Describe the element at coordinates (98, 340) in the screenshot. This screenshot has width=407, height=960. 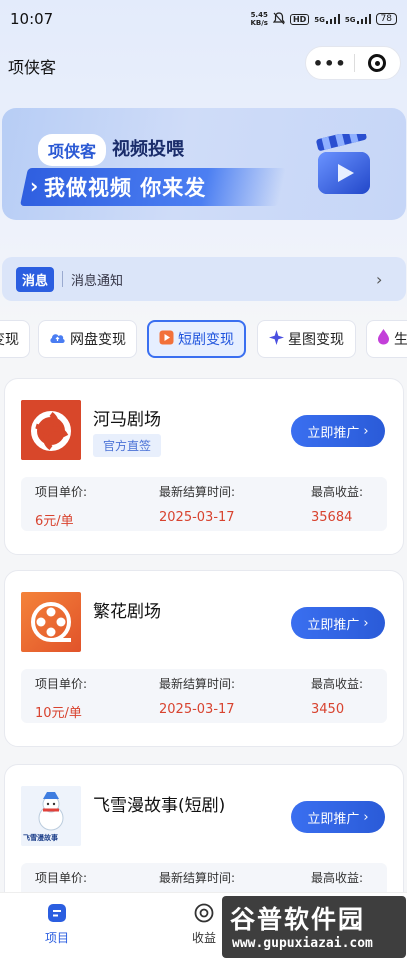
I see `tab-label: 网盘变现` at that location.